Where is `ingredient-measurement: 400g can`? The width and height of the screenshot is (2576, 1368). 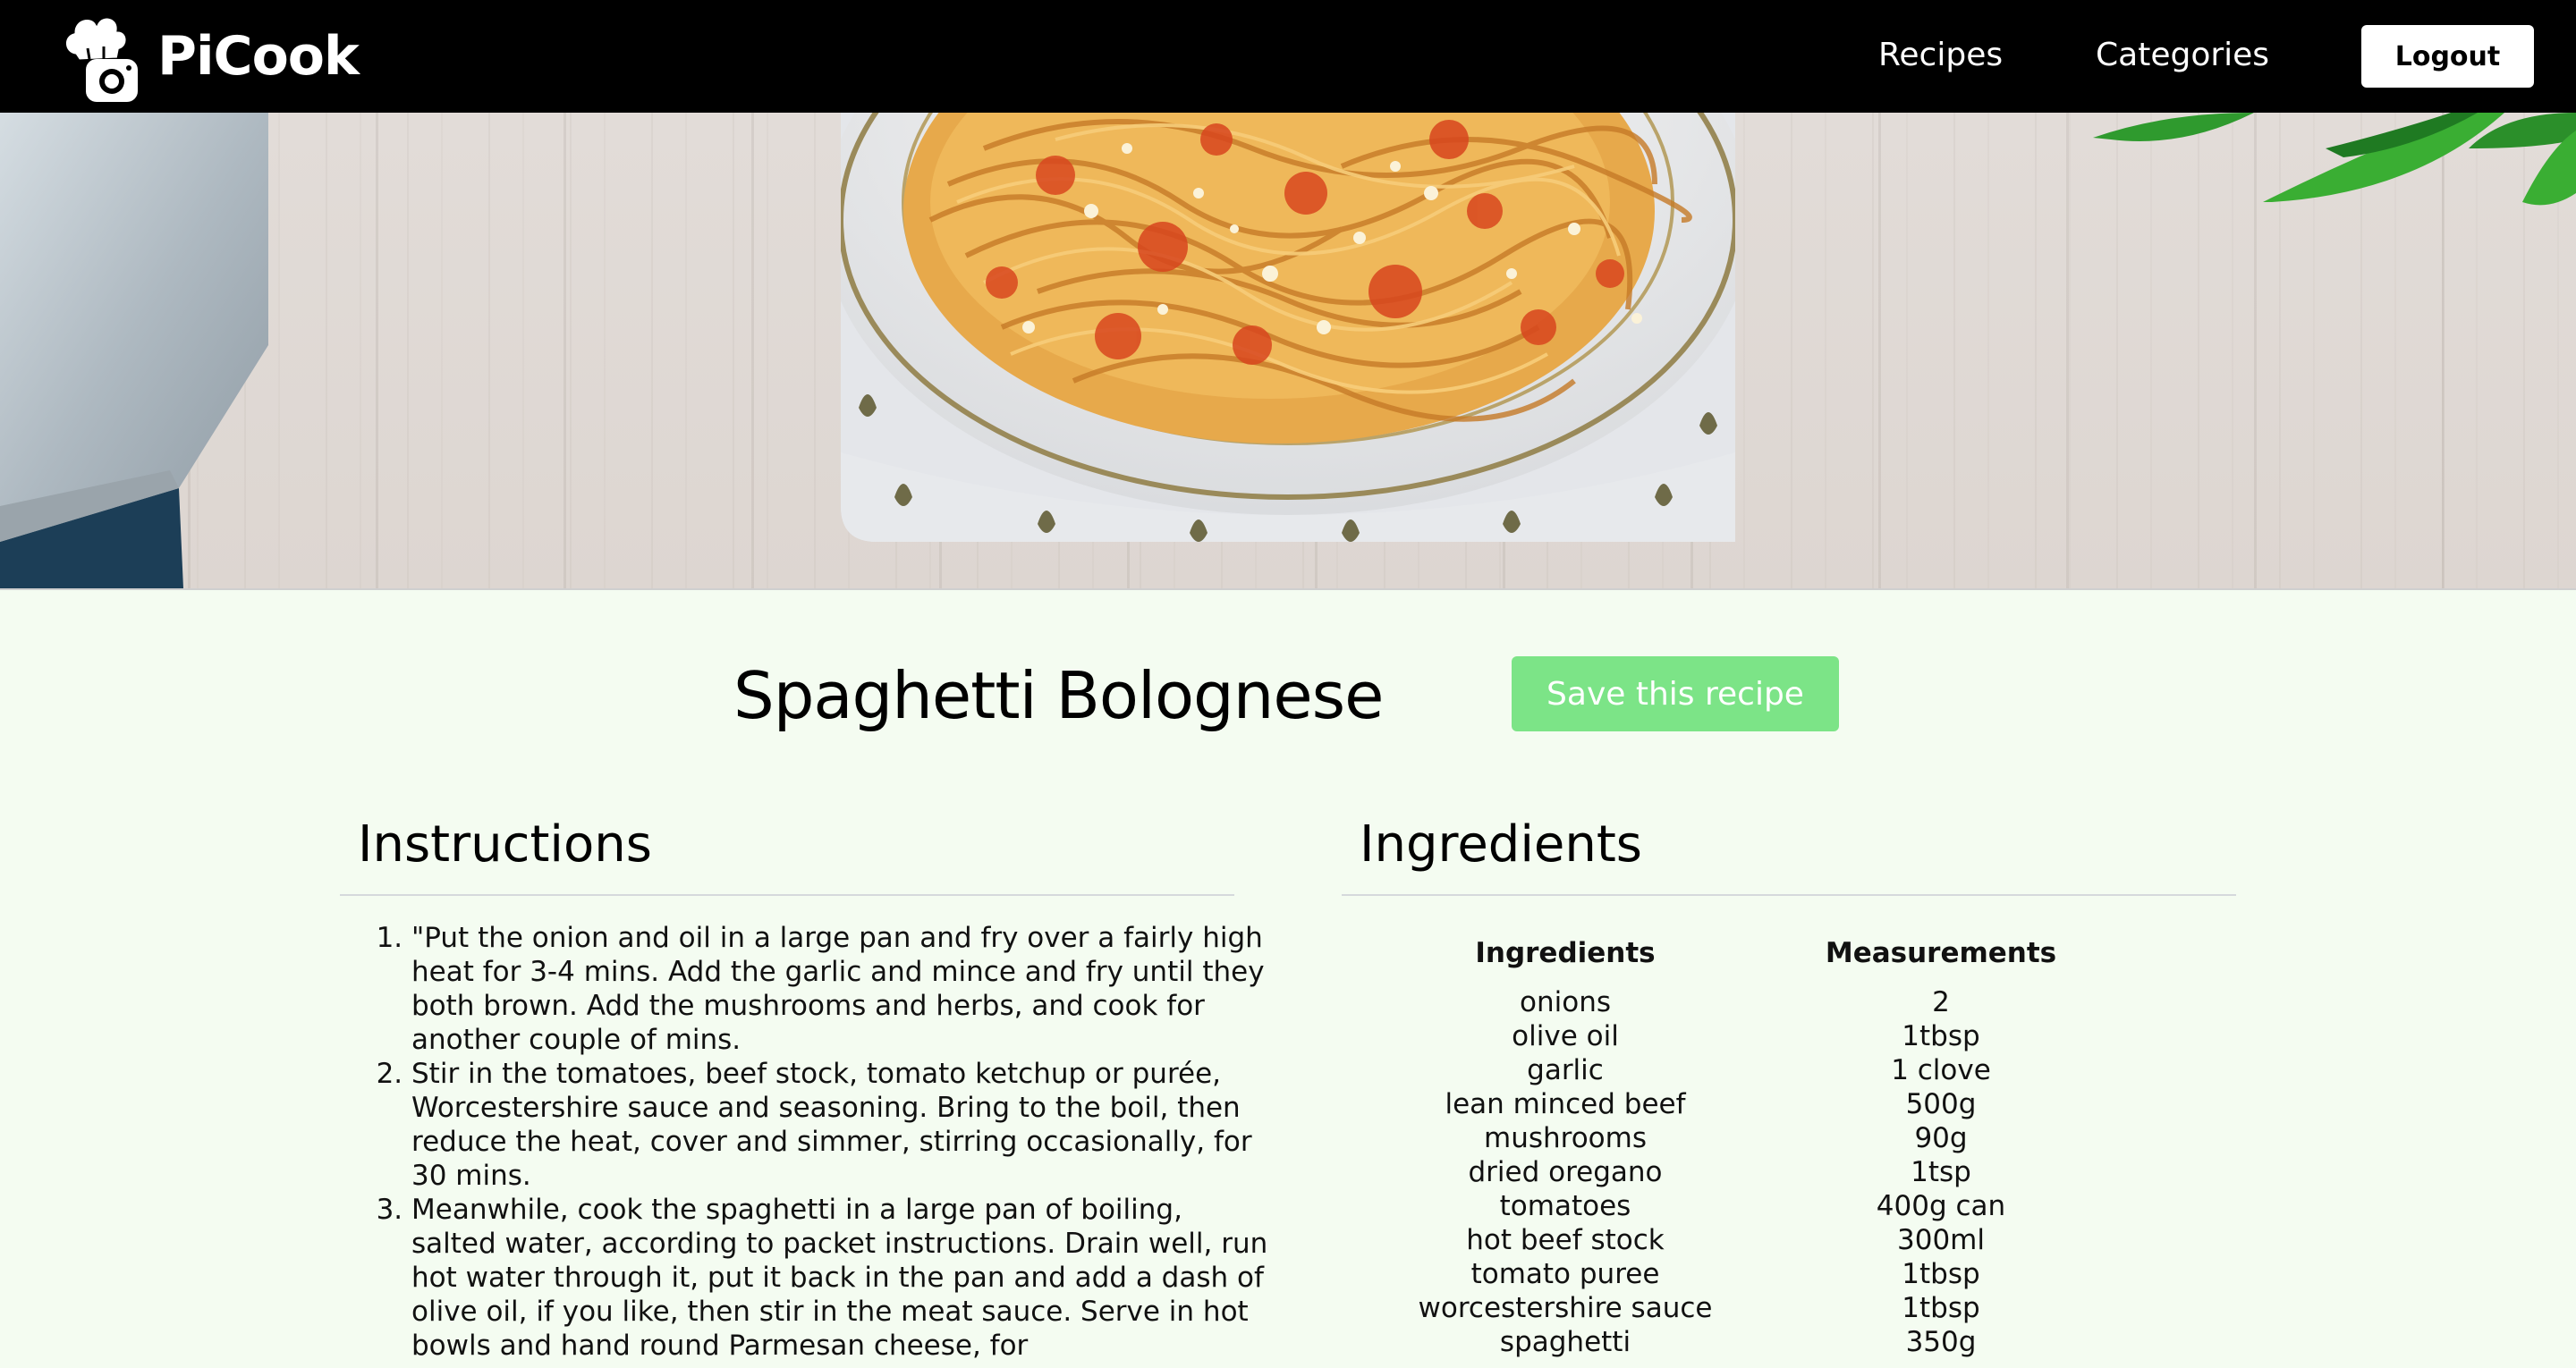
ingredient-measurement: 400g can is located at coordinates (1941, 1206).